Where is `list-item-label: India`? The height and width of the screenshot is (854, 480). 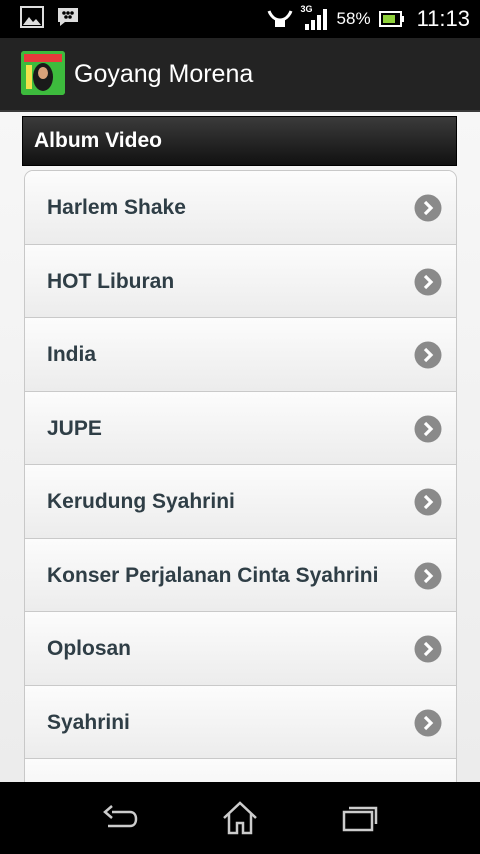
list-item-label: India is located at coordinates (72, 354).